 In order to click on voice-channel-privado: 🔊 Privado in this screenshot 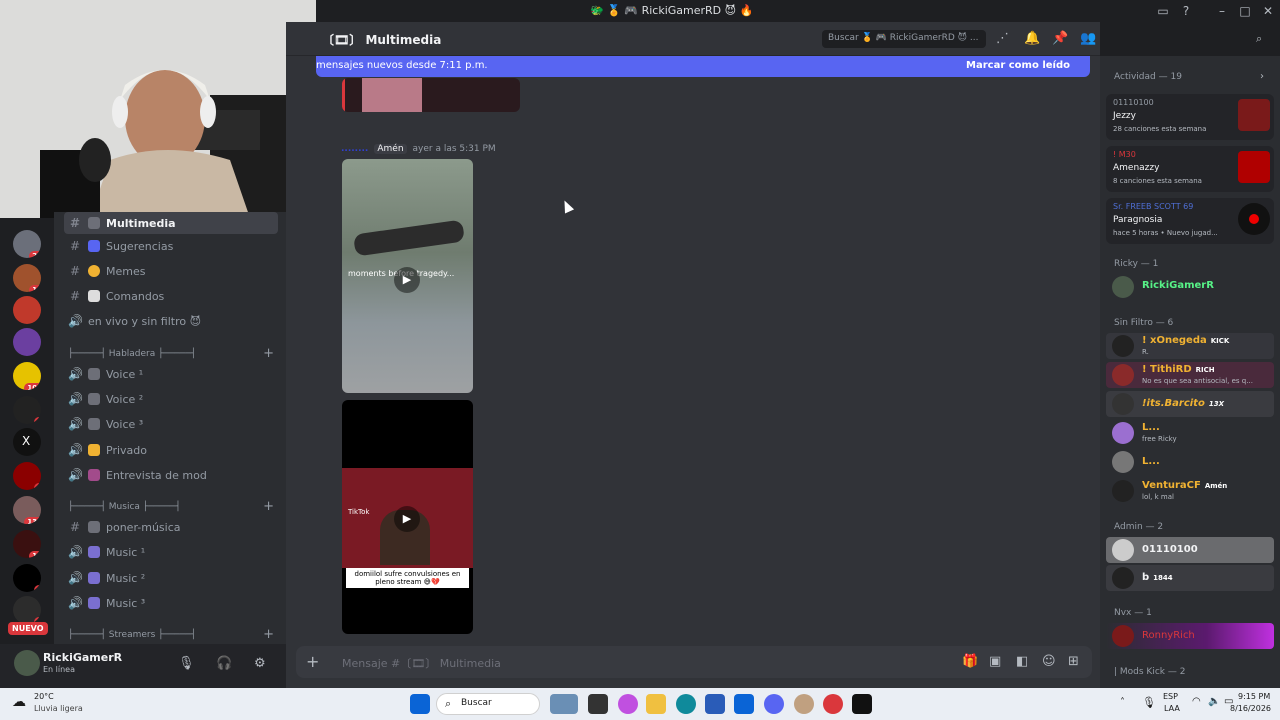, I will do `click(171, 450)`.